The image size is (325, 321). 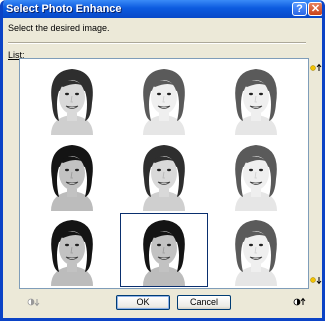 I want to click on brightness-up-icon, so click(x=315, y=68).